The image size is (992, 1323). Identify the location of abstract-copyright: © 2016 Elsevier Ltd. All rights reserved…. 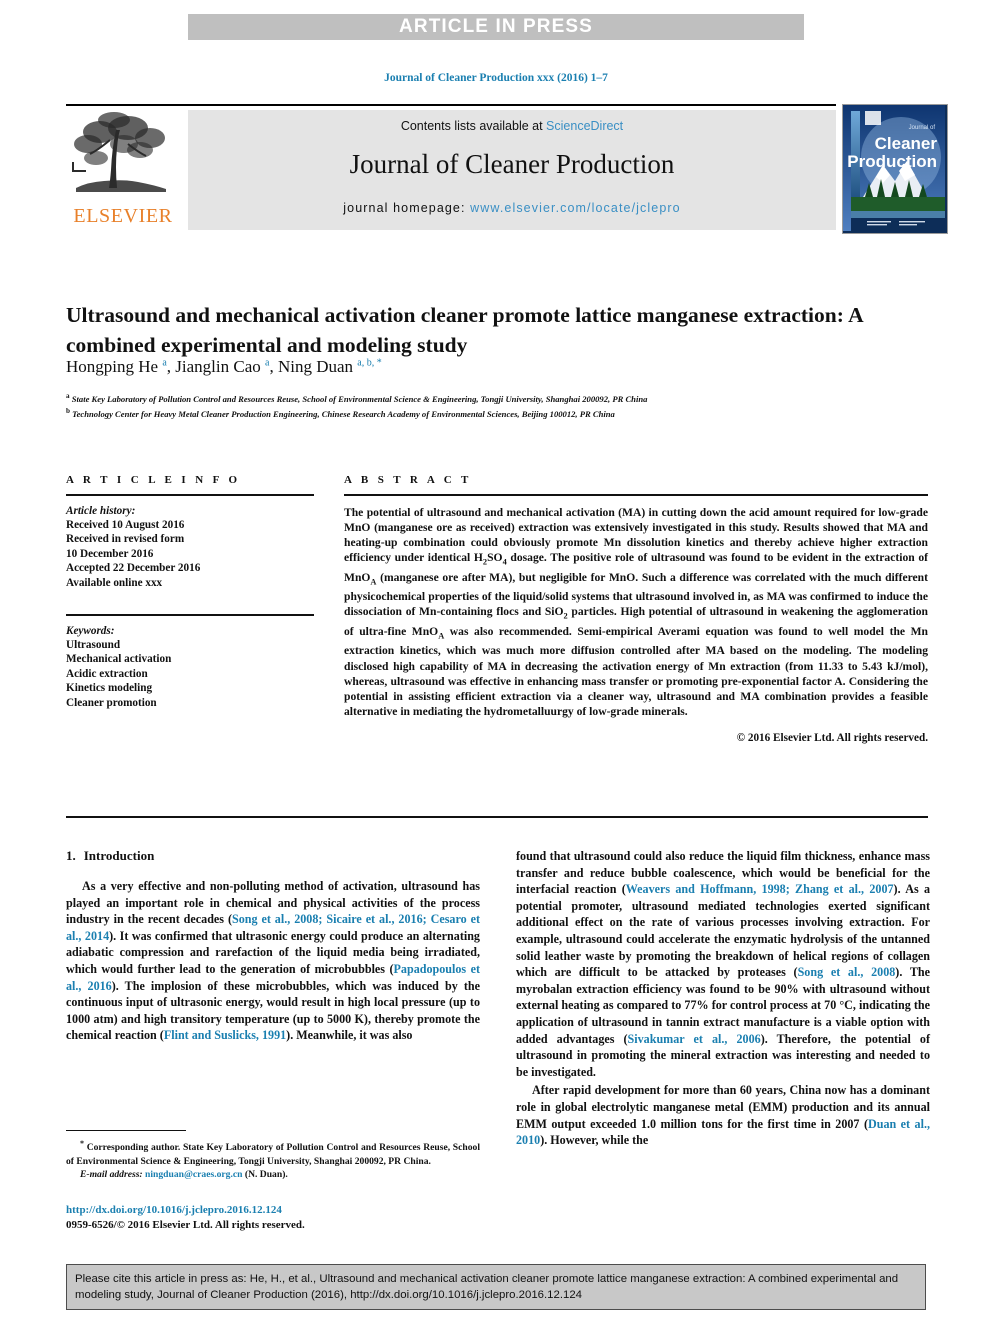
(832, 738).